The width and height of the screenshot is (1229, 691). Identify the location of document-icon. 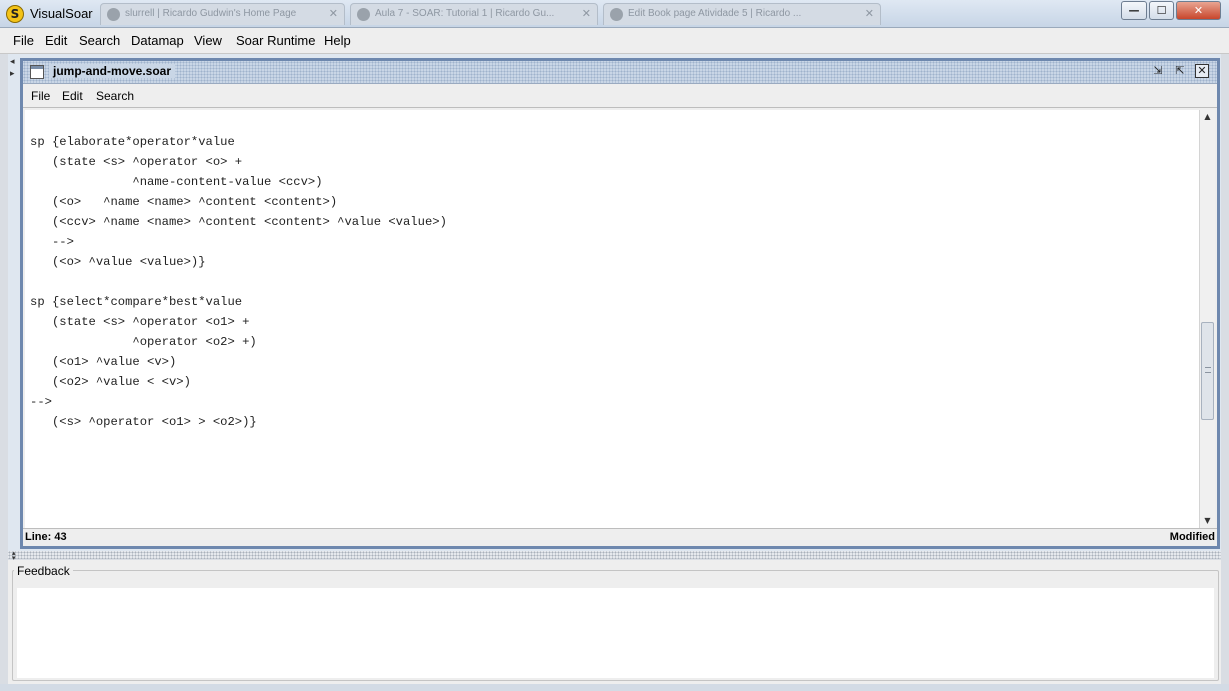
(37, 72).